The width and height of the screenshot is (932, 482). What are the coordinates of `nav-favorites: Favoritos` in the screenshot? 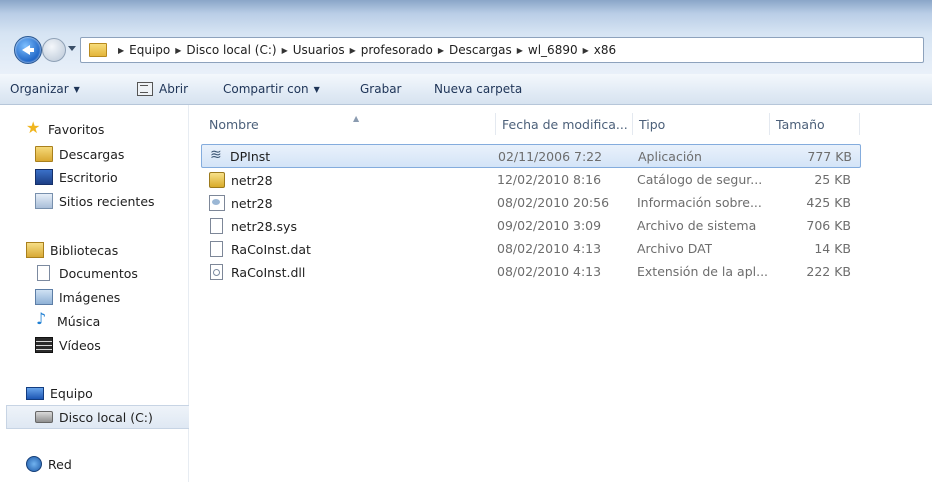 It's located at (106, 129).